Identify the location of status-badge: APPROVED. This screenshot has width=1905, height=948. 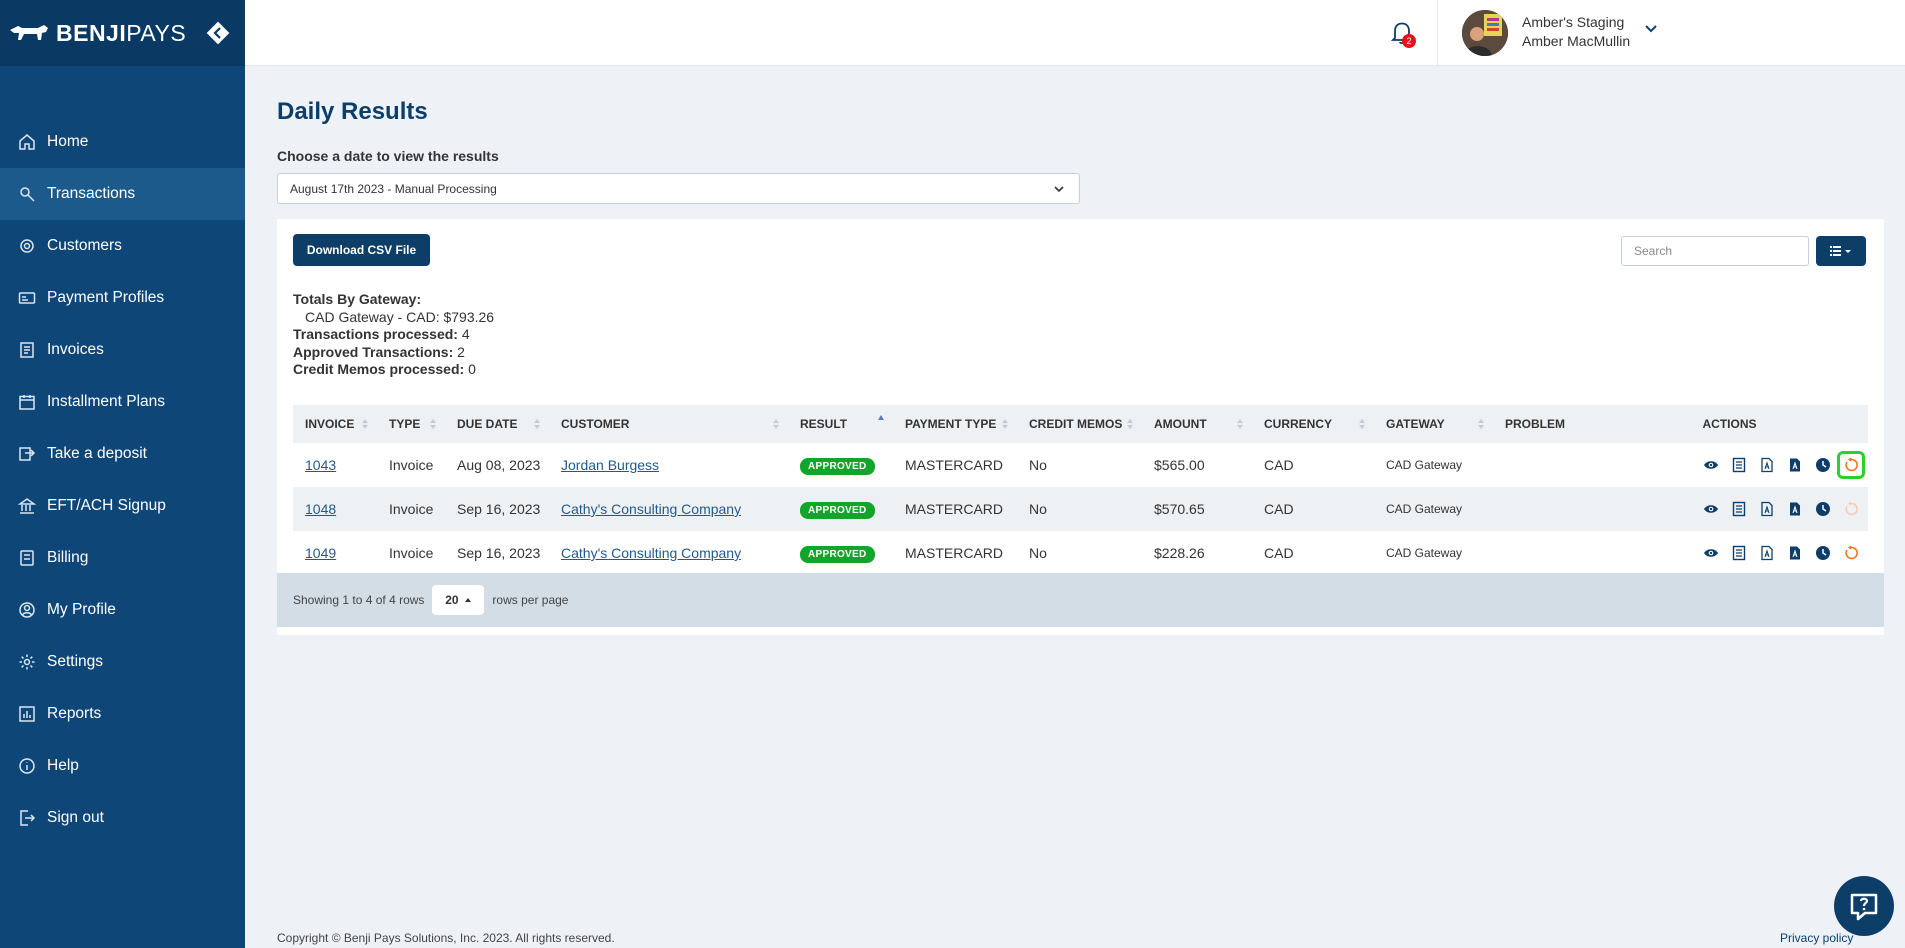
(837, 466).